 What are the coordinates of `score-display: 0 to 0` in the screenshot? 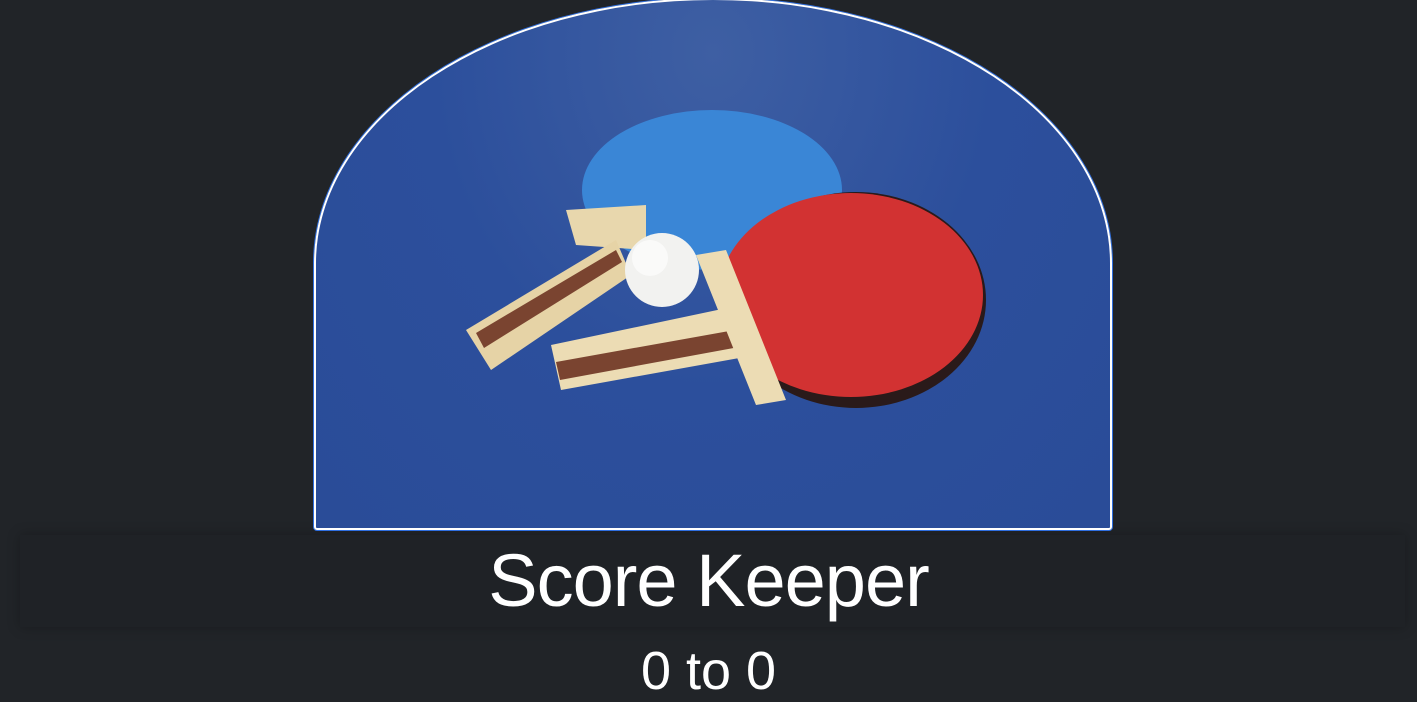 It's located at (708, 671).